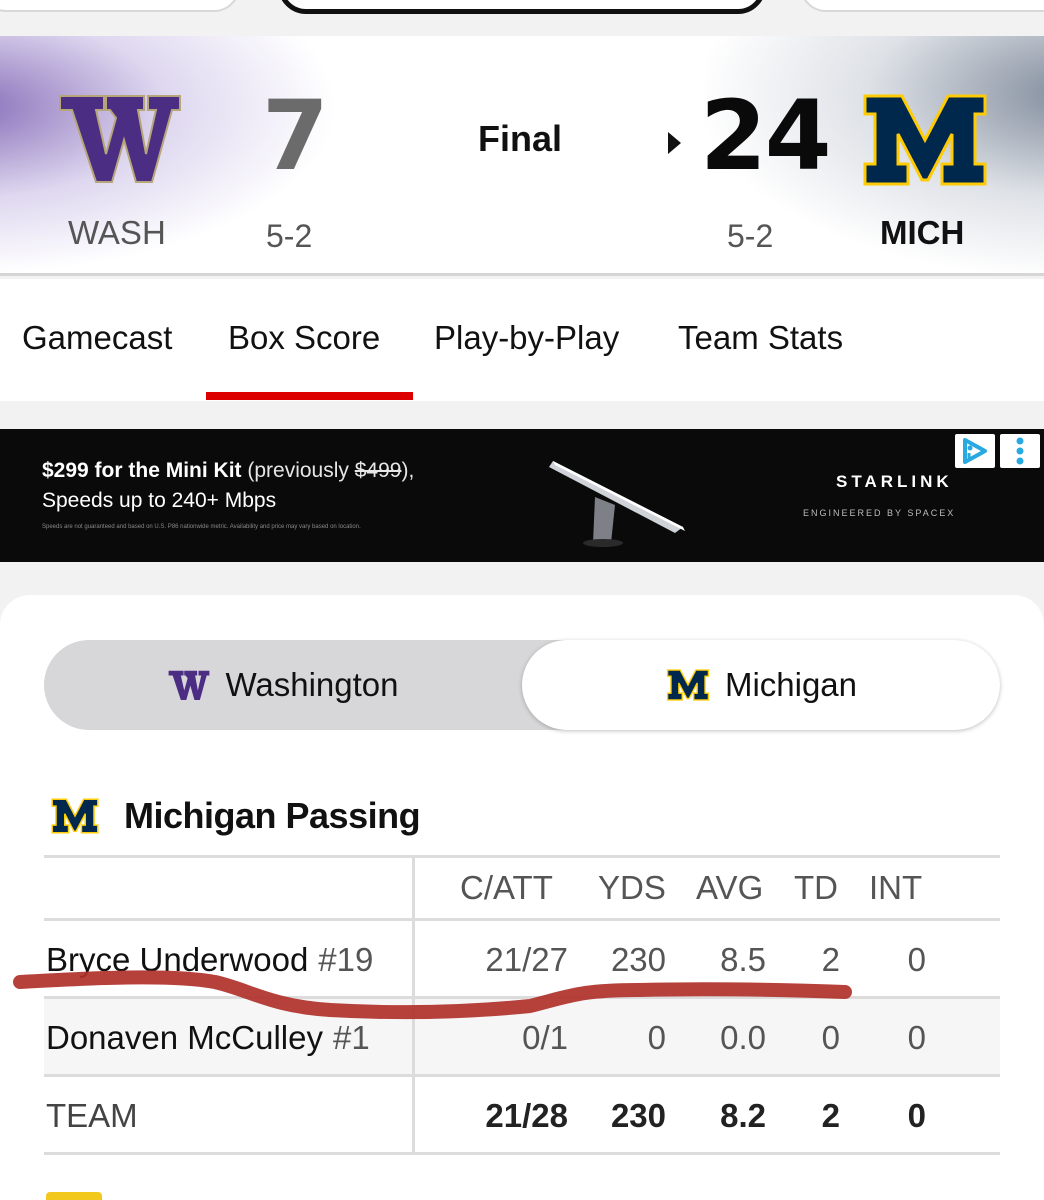  I want to click on home-team-abbr: MICH, so click(922, 233).